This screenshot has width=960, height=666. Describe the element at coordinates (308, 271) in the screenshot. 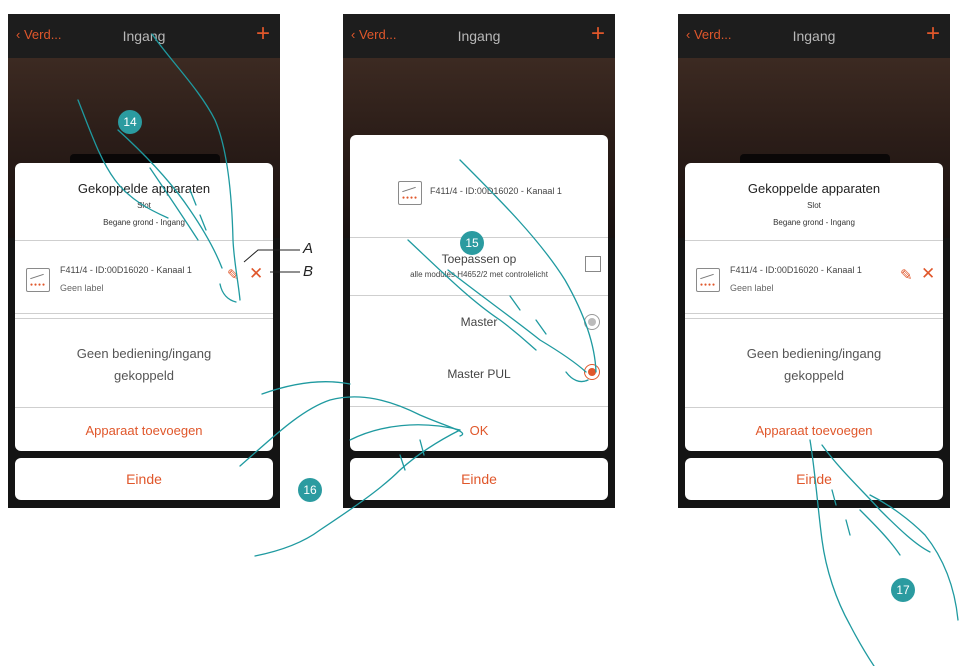

I see `callout-label-b: B` at that location.